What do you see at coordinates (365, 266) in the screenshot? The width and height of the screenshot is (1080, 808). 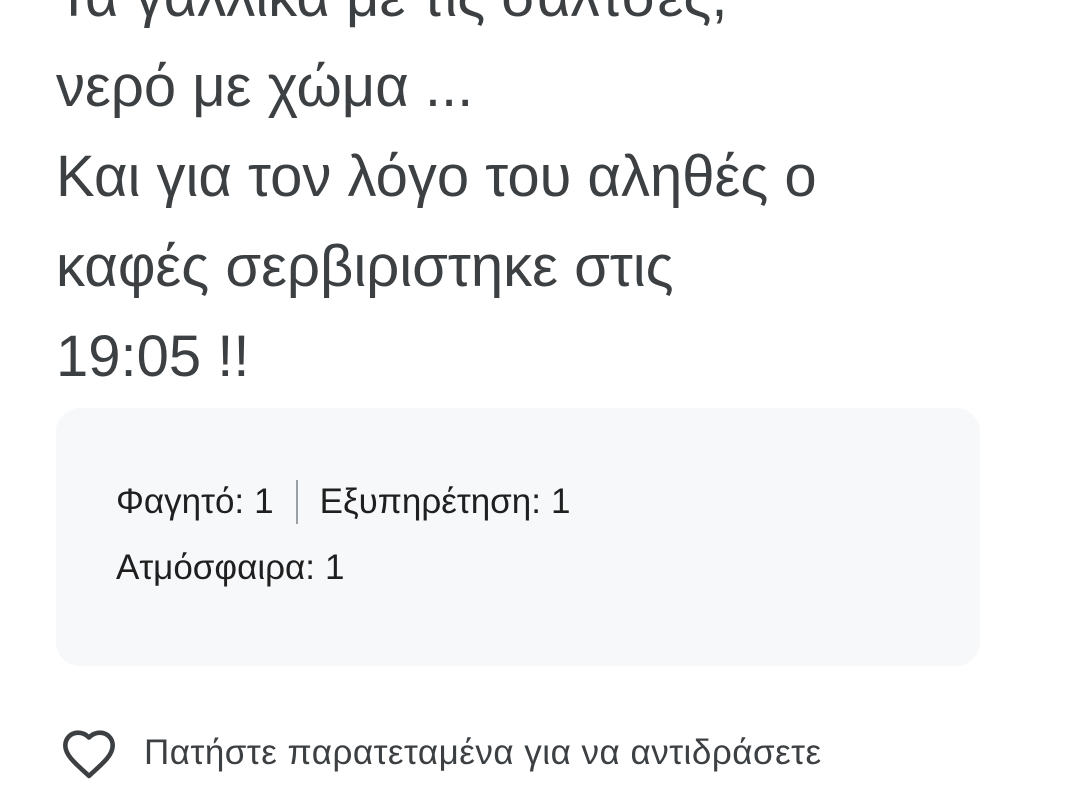 I see `review-line: καφές σερβιριστηκε στις` at bounding box center [365, 266].